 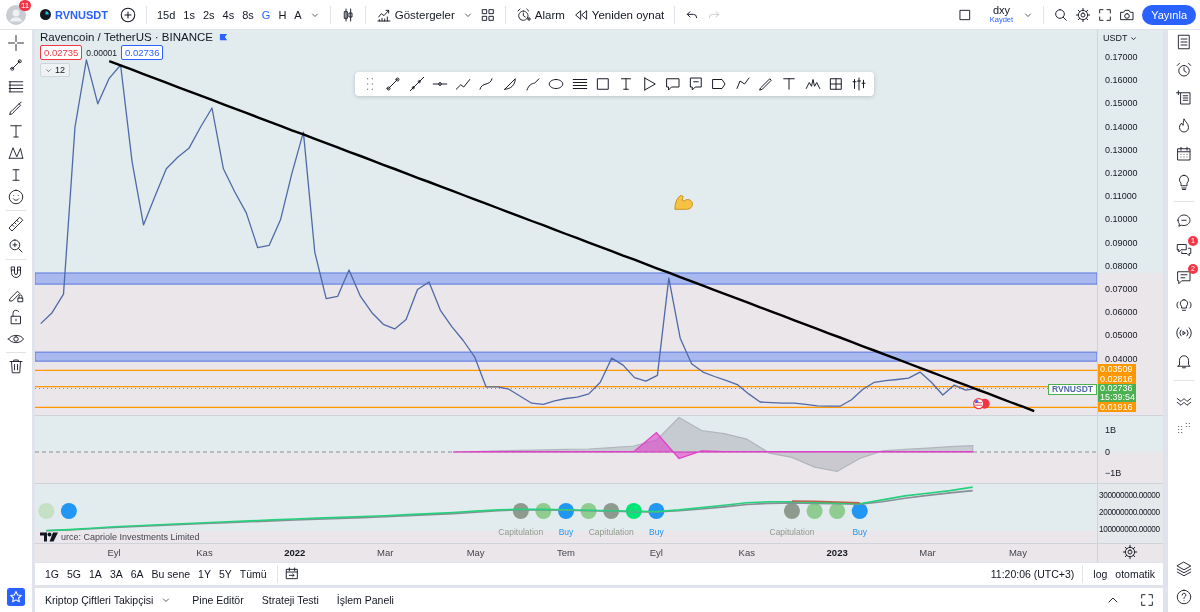 I want to click on spread-value: 0.00001, so click(x=102, y=52).